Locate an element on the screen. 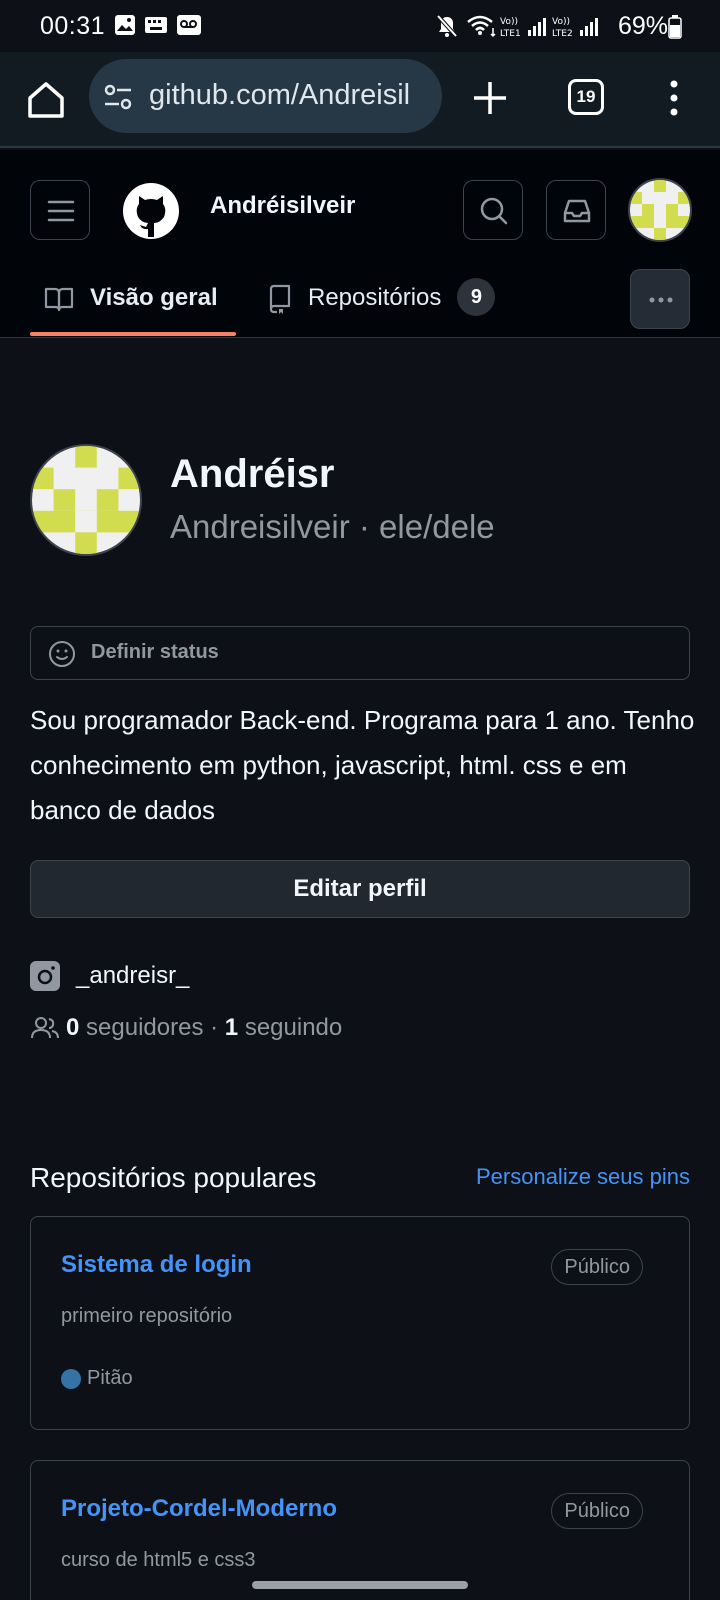 The image size is (720, 1600). book-icon is located at coordinates (59, 299).